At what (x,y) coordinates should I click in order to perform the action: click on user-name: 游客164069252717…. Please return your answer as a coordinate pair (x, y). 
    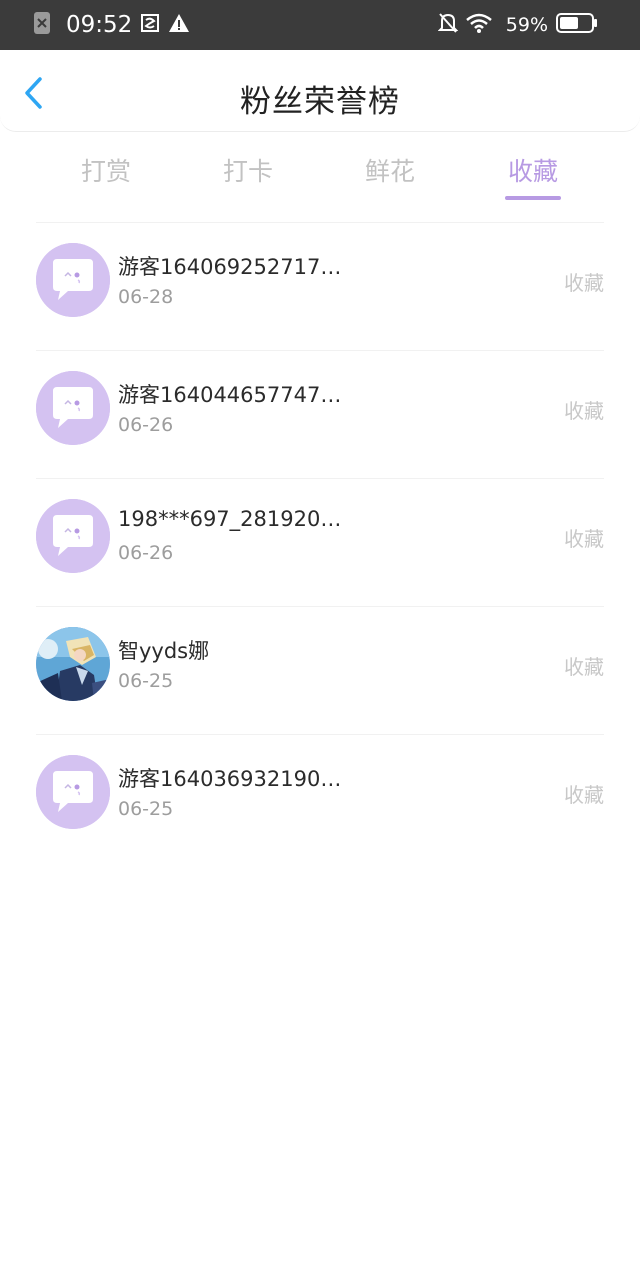
    Looking at the image, I should click on (230, 267).